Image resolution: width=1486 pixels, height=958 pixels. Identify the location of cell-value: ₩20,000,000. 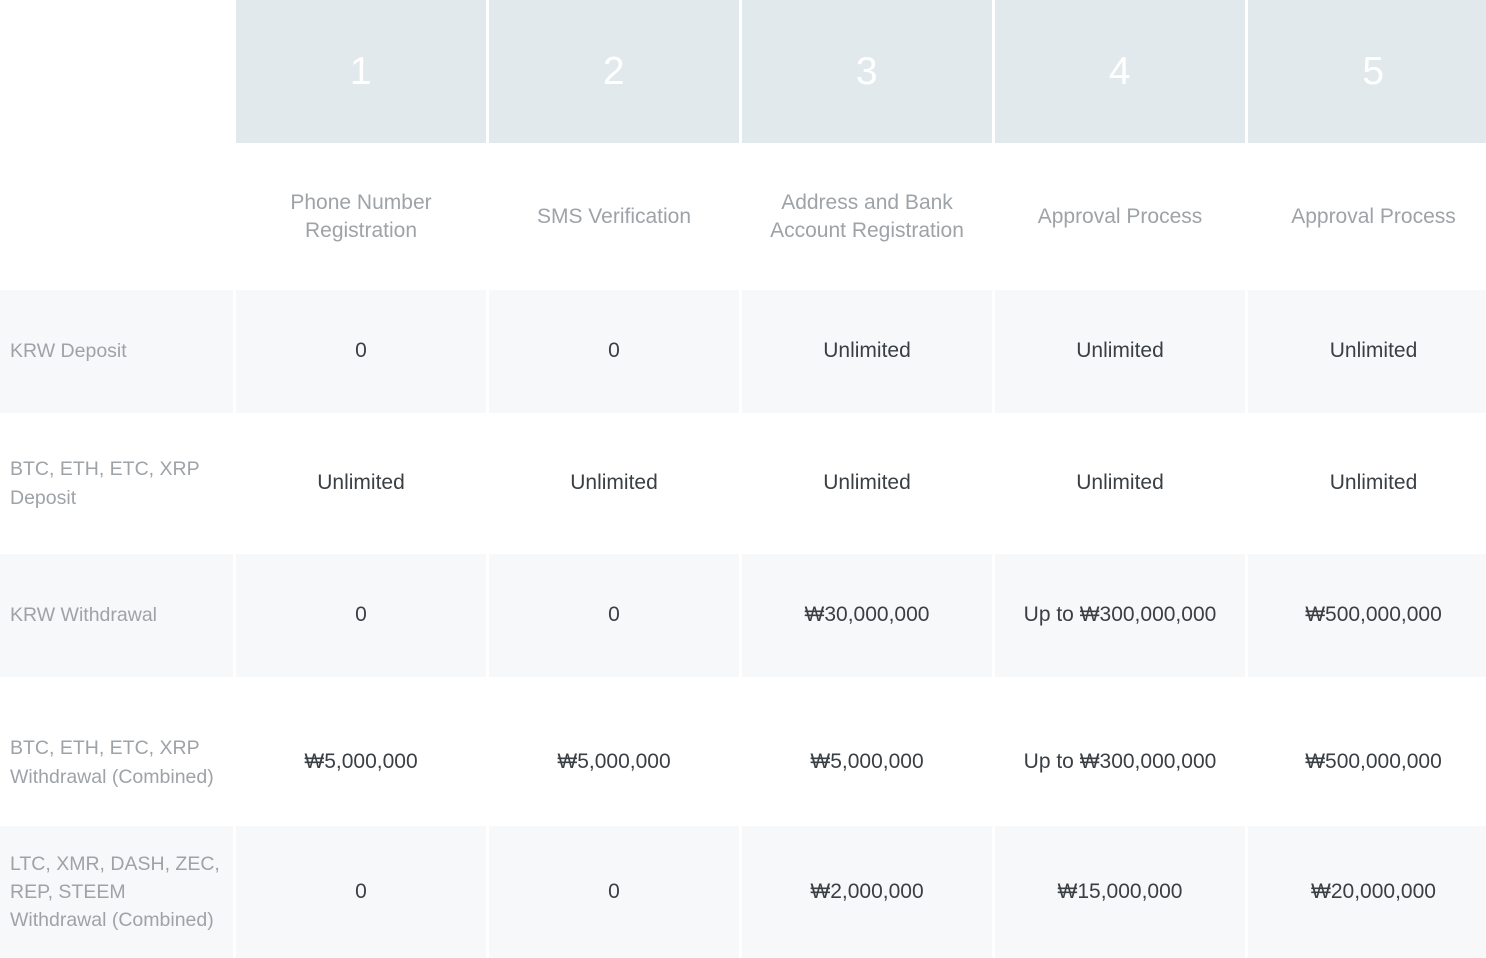
(1373, 891).